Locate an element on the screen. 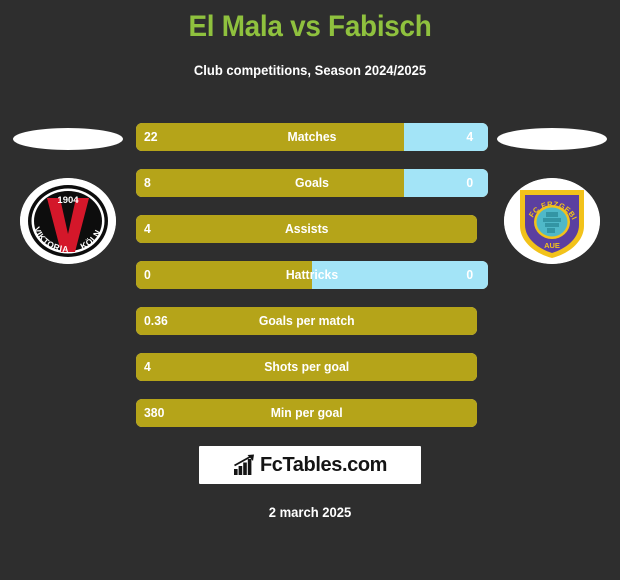 This screenshot has width=620, height=580. stat-home-value: 8 is located at coordinates (147, 182).